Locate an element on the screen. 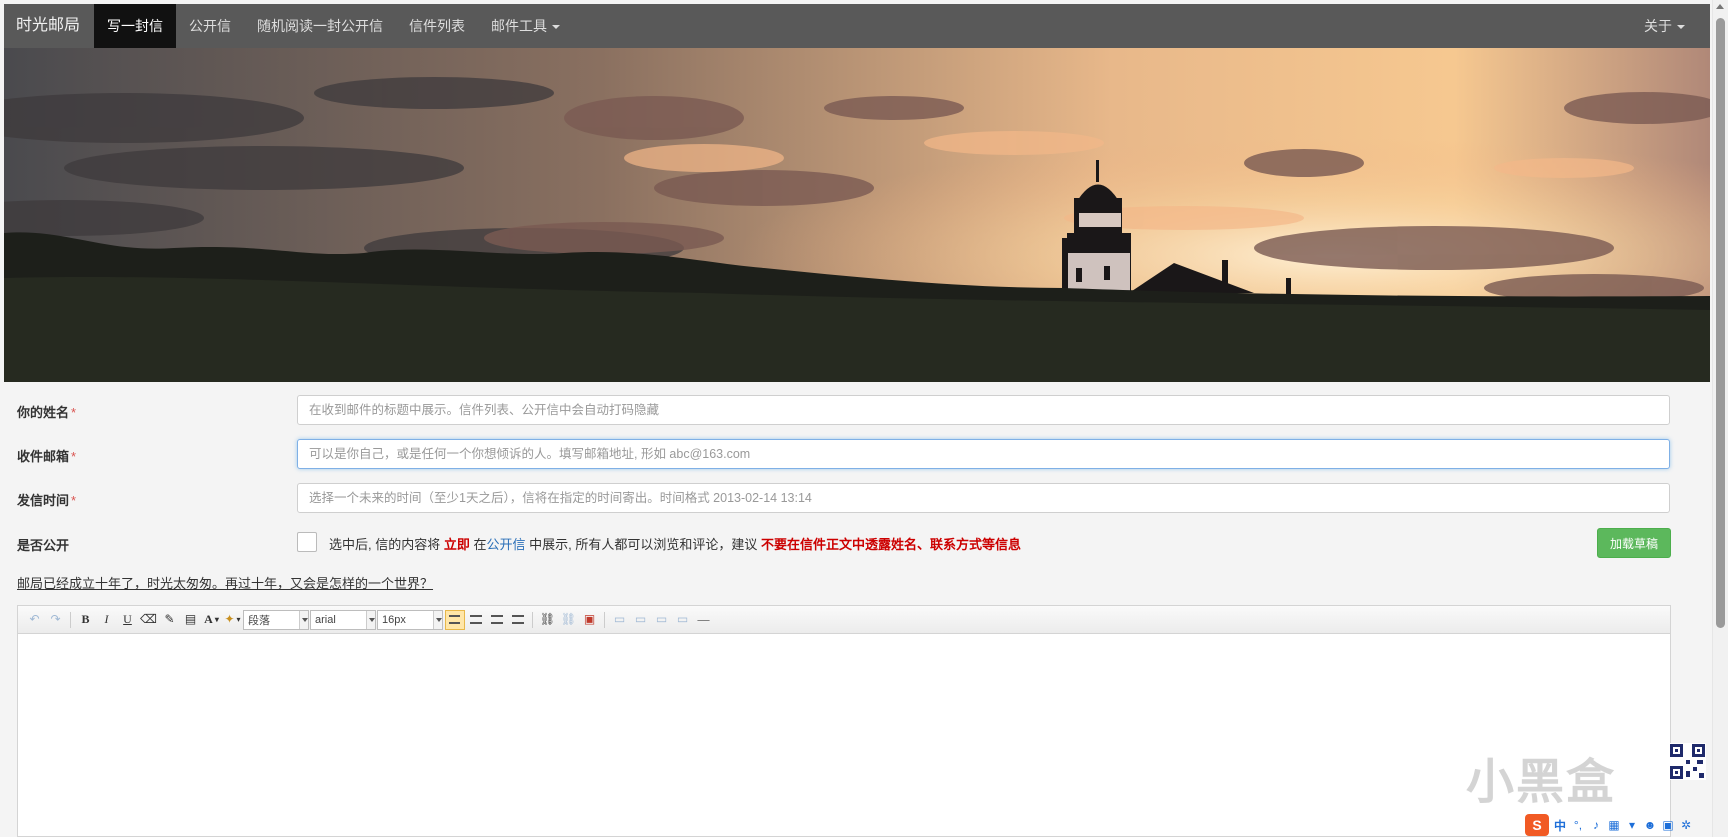 Image resolution: width=1728 pixels, height=837 pixels. image-center-icon: ▭ is located at coordinates (662, 620).